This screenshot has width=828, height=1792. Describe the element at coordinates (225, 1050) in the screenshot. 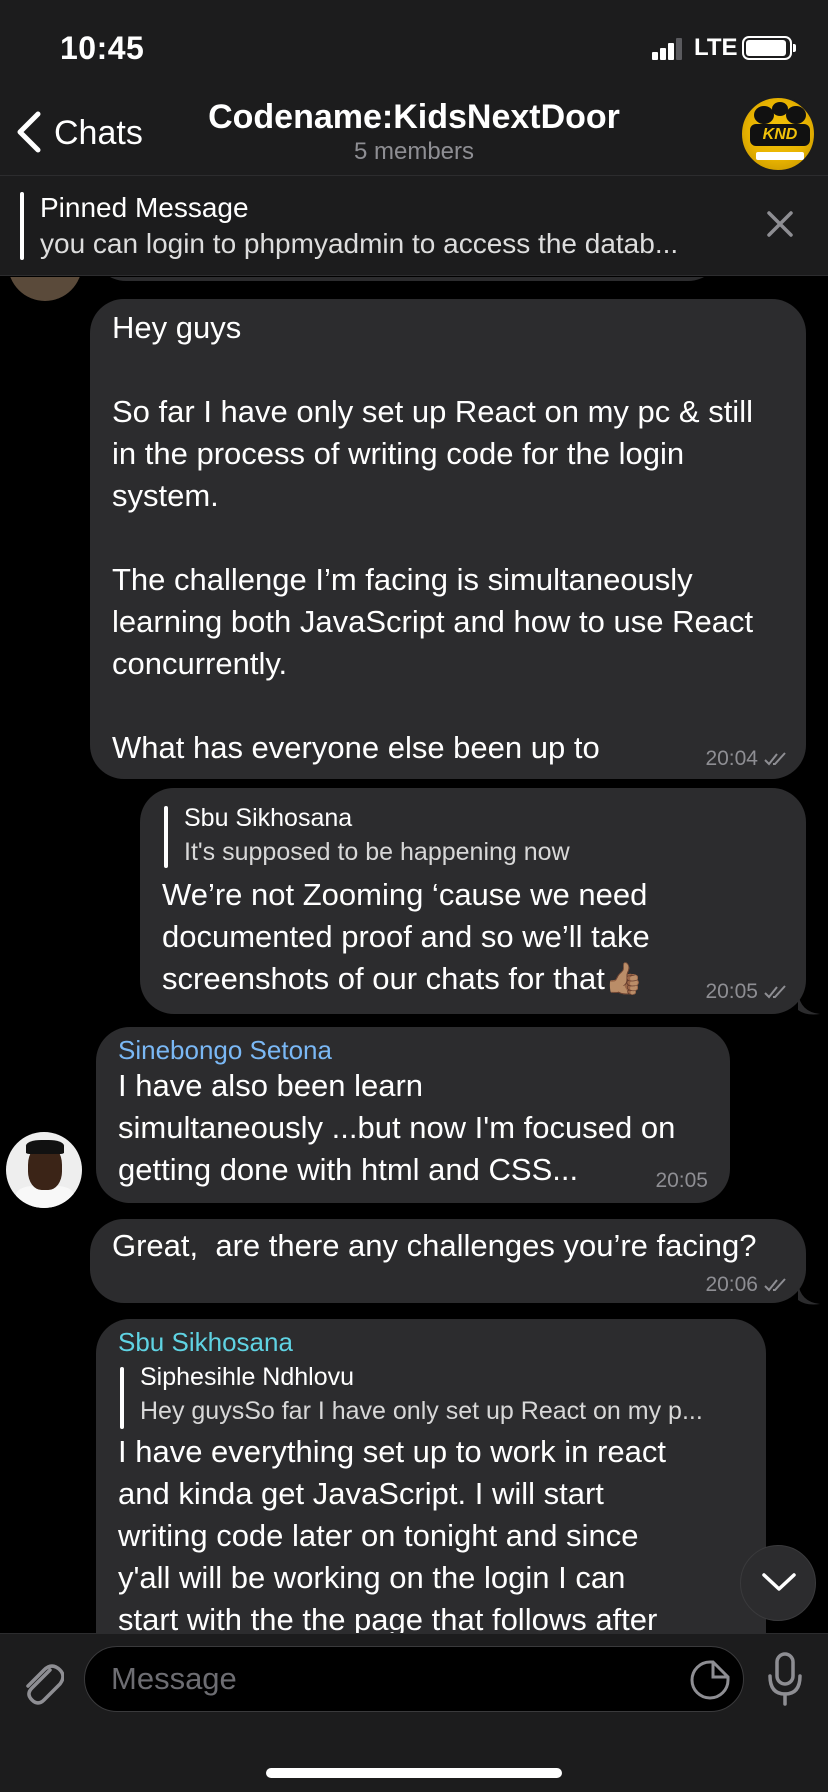

I see `sender-name: Sinebongo Setona` at that location.